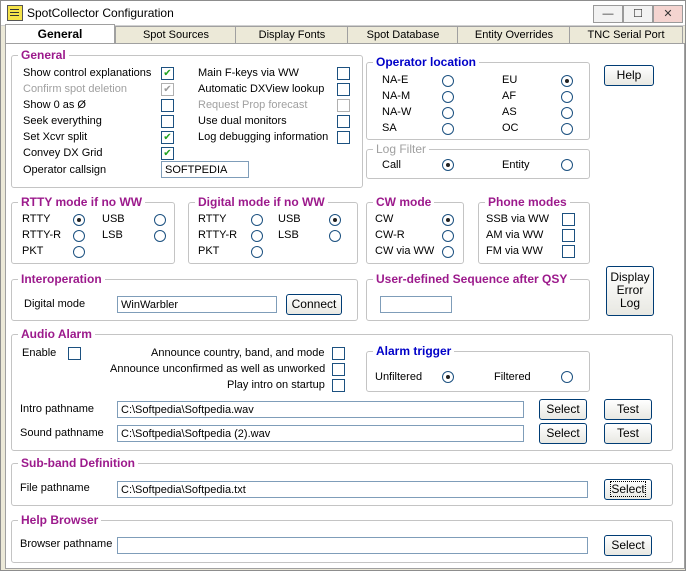 The height and width of the screenshot is (571, 686). Describe the element at coordinates (320, 409) in the screenshot. I see `intro-pathname-input: C:\Softpedia\Softpedia.wav` at that location.